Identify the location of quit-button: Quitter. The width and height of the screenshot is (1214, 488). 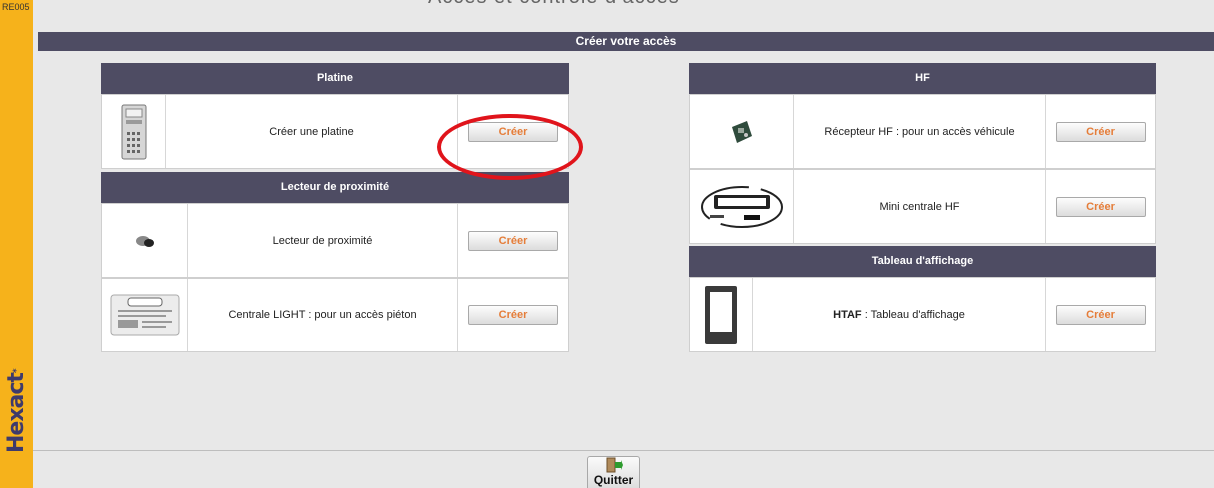
(613, 472).